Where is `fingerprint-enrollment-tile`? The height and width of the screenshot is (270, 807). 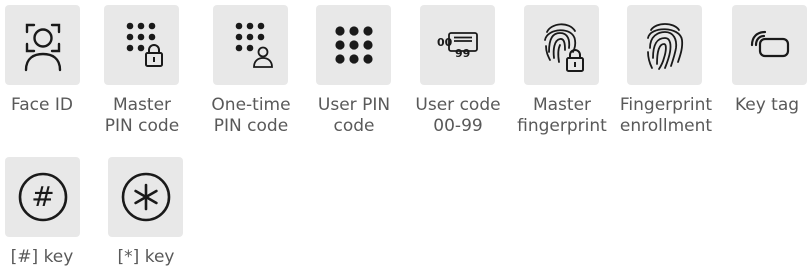 fingerprint-enrollment-tile is located at coordinates (664, 45).